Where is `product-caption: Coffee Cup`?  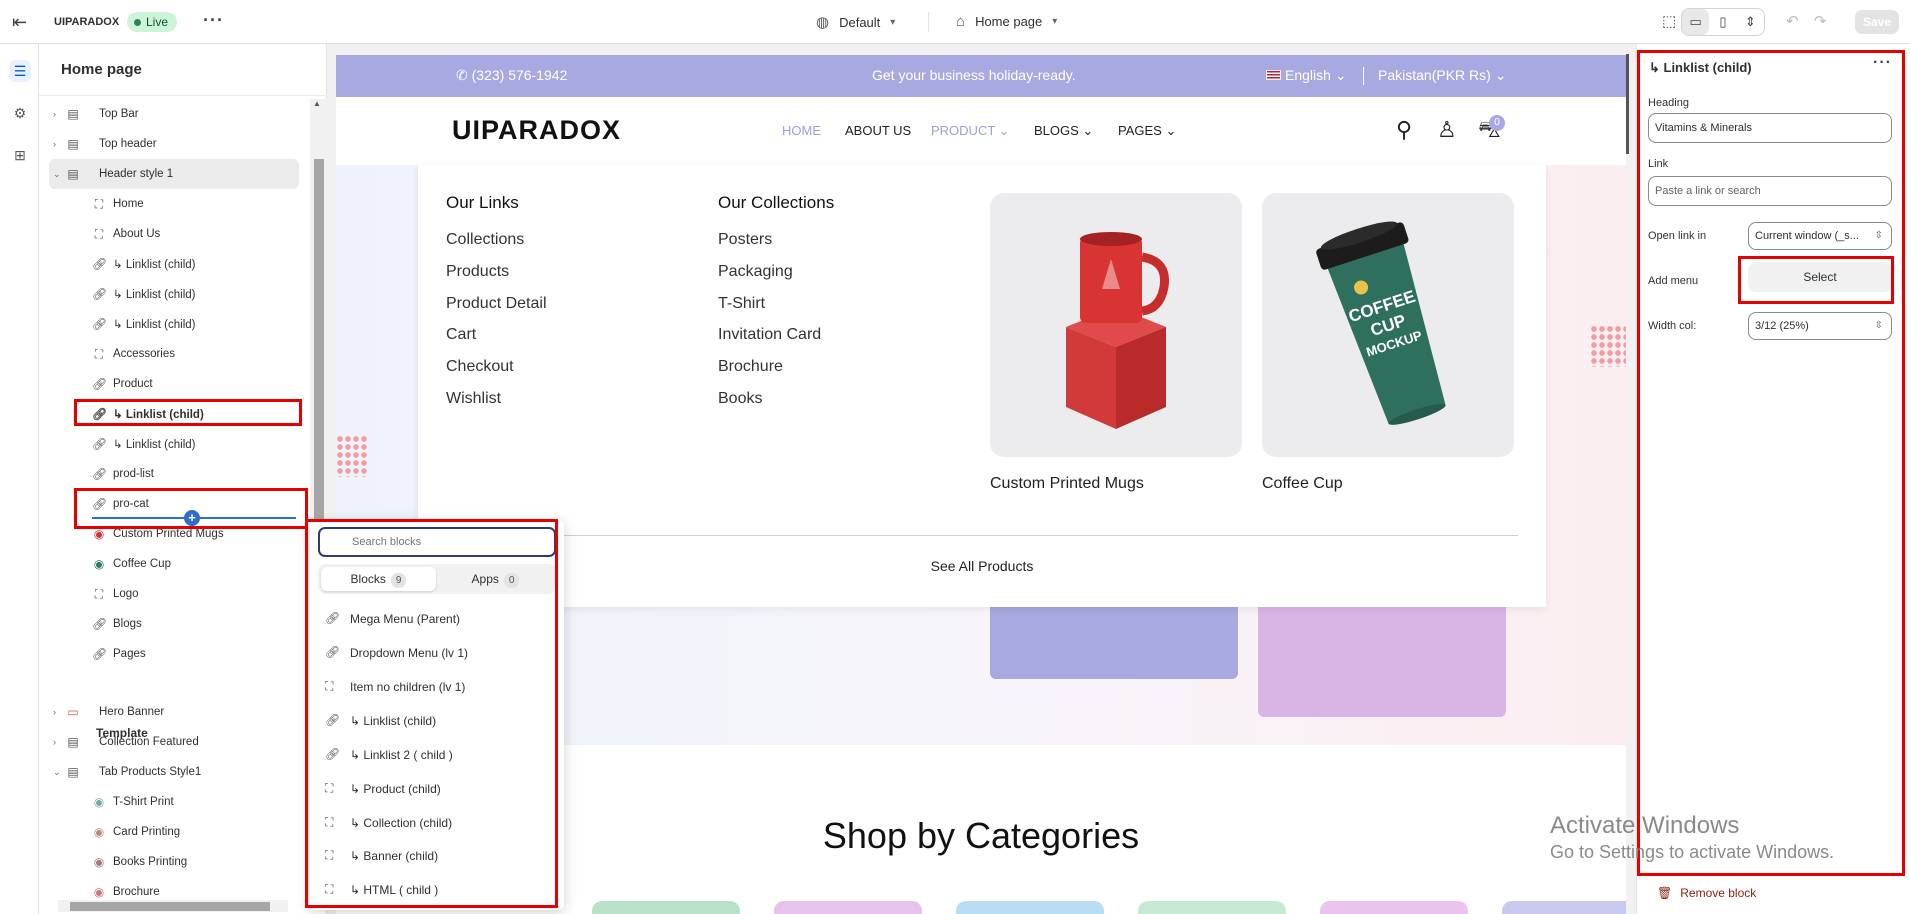
product-caption: Coffee Cup is located at coordinates (1302, 484).